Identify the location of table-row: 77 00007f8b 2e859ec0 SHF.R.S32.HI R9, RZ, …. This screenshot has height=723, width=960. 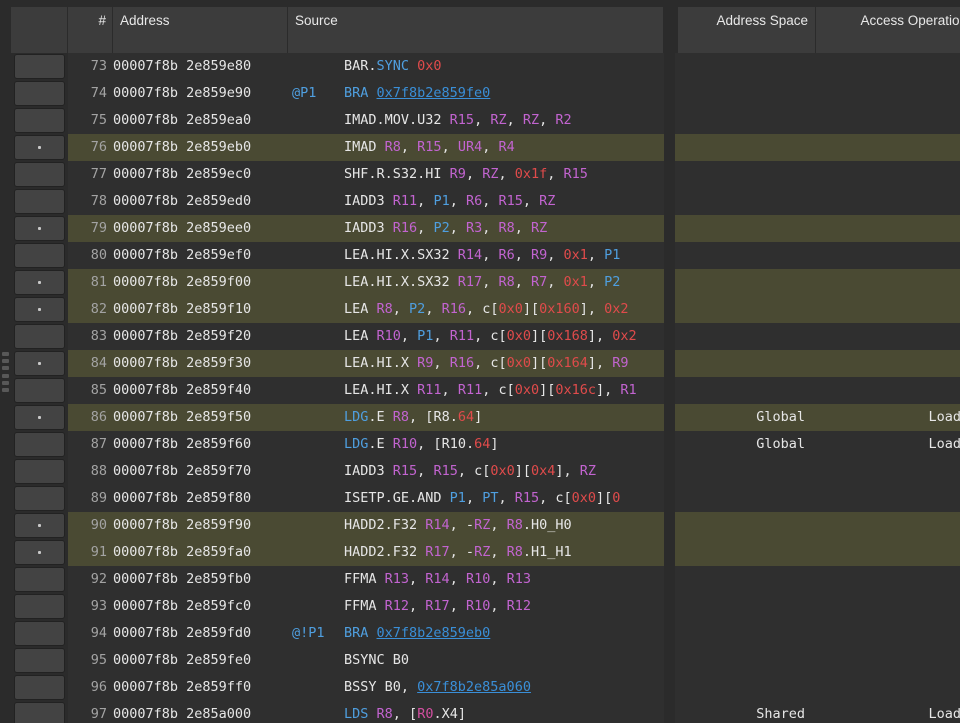
(485, 174).